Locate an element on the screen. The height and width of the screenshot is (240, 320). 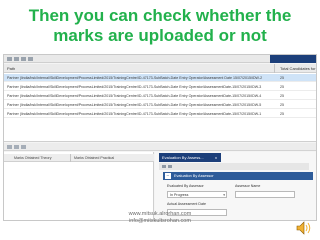
evaluation-section-label: Evaluation By Assessor is located at coordinates (194, 176).